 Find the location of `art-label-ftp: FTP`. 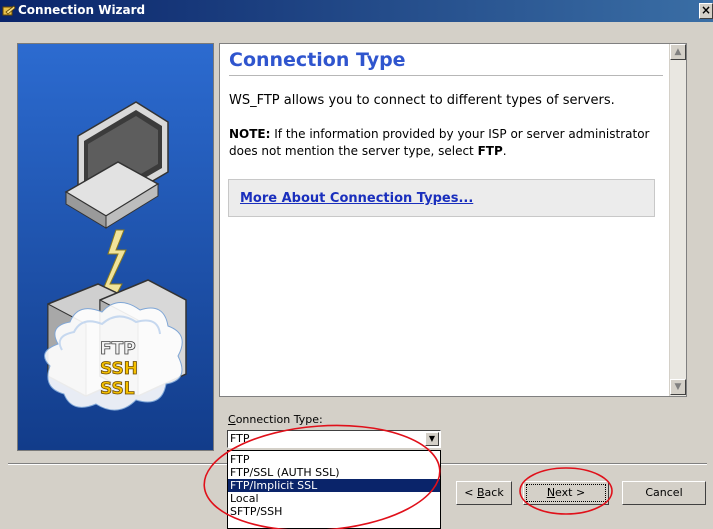

art-label-ftp: FTP is located at coordinates (118, 349).